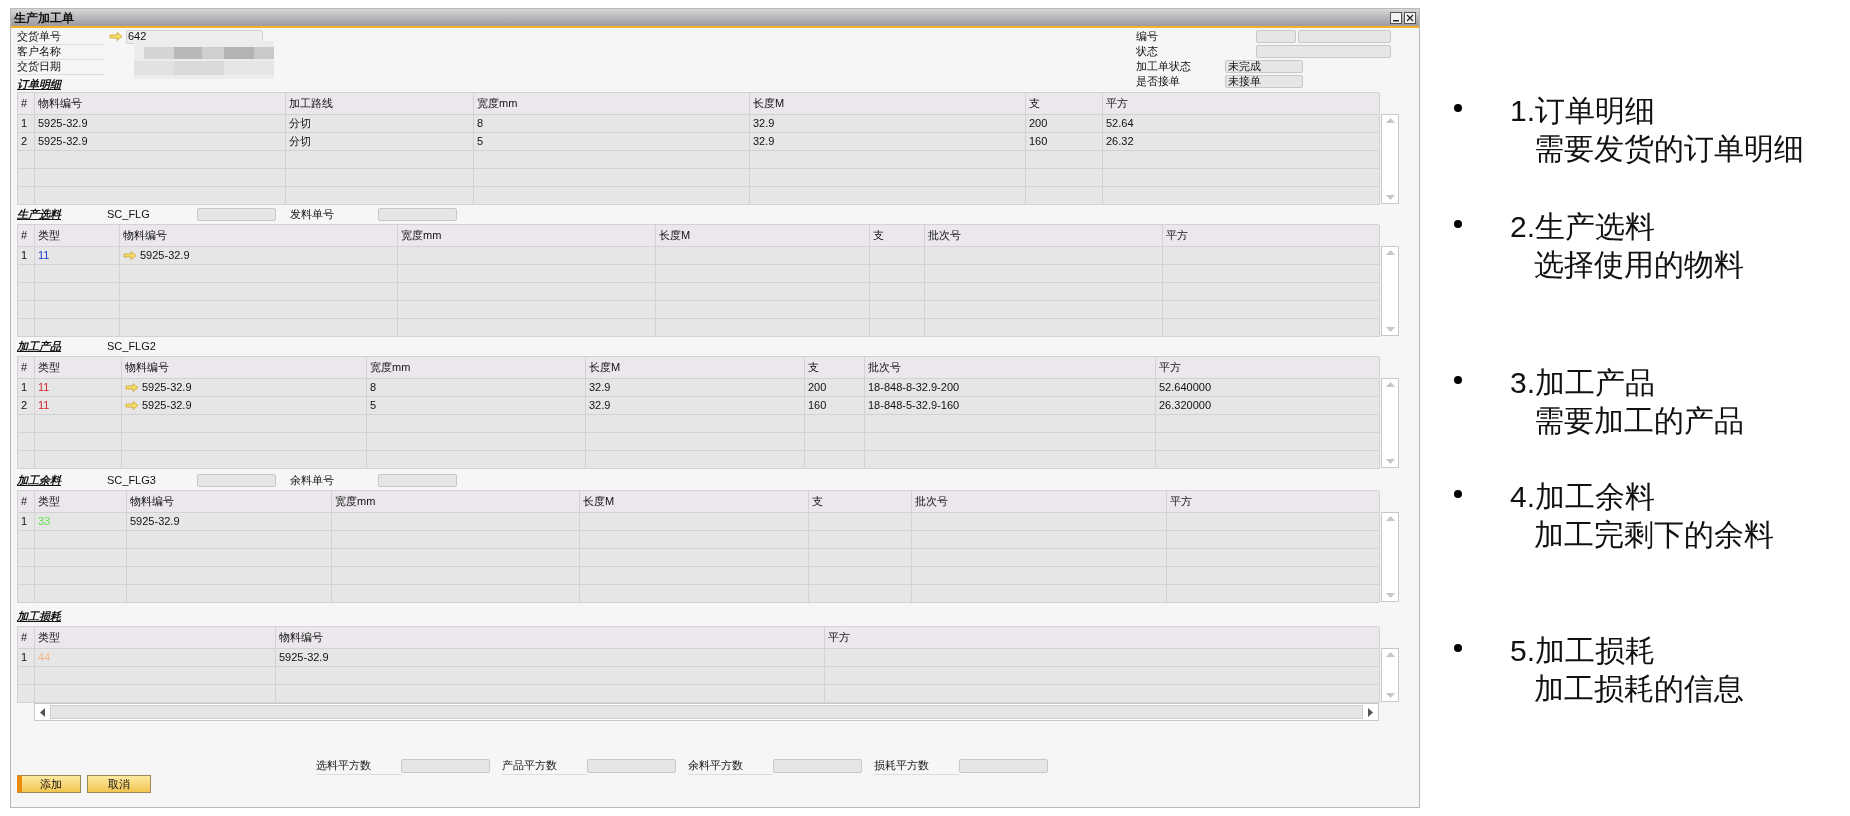 The image size is (1850, 816). I want to click on input-field: 未接单, so click(1264, 81).